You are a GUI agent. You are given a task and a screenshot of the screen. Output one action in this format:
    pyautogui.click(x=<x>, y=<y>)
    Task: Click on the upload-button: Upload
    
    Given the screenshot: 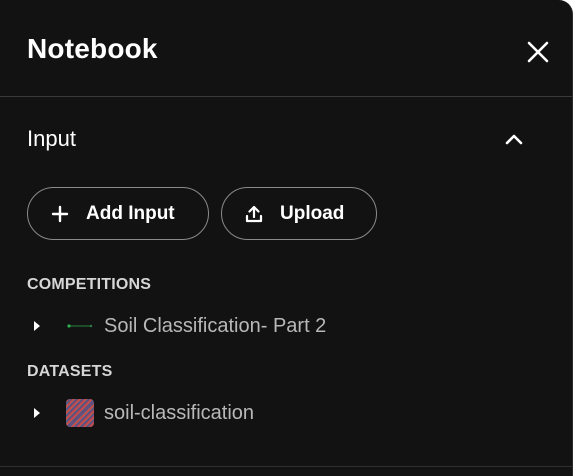 What is the action you would take?
    pyautogui.click(x=299, y=213)
    